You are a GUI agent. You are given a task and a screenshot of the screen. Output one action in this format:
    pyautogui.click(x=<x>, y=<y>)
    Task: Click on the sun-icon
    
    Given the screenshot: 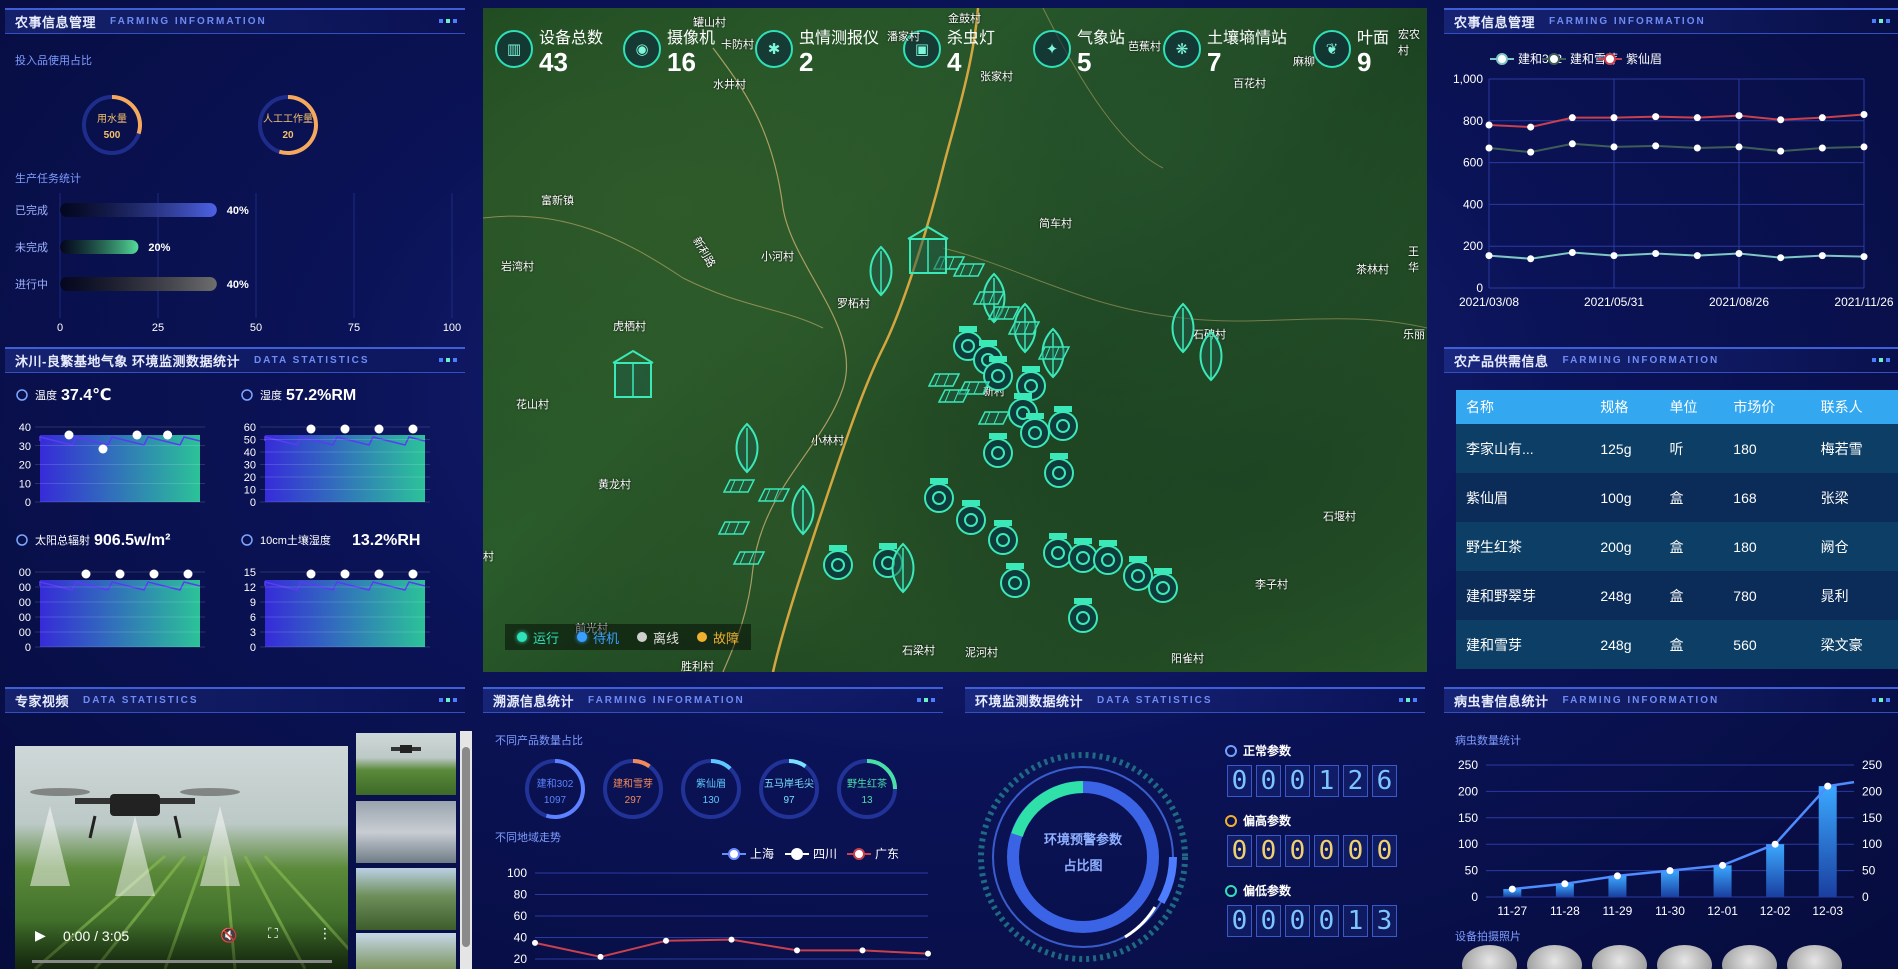 What is the action you would take?
    pyautogui.click(x=22, y=540)
    